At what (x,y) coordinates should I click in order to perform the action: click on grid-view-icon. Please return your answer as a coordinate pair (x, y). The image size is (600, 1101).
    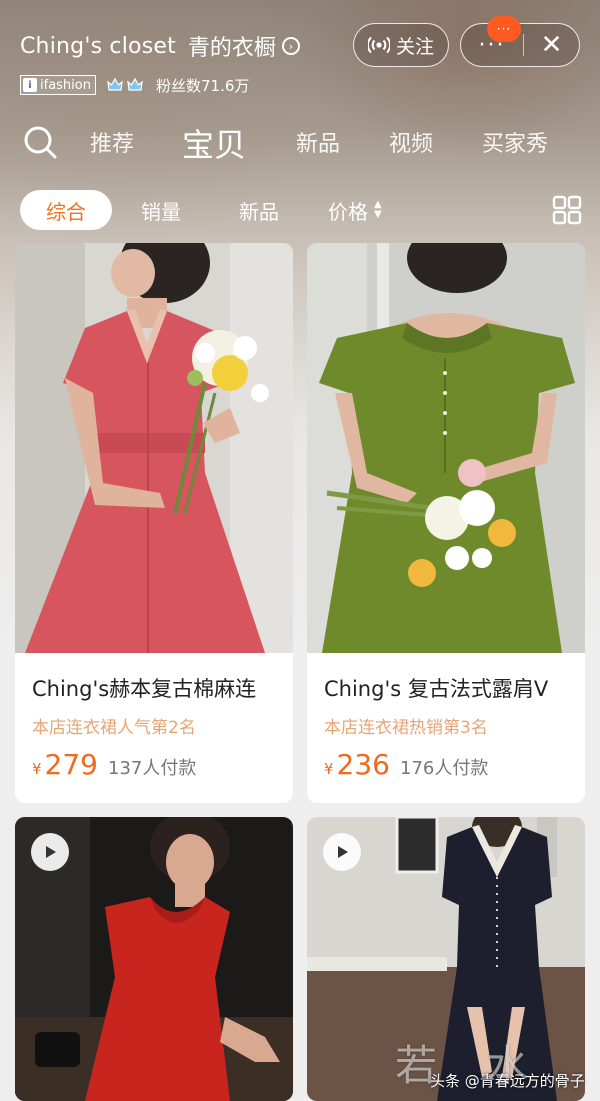
    Looking at the image, I should click on (567, 210).